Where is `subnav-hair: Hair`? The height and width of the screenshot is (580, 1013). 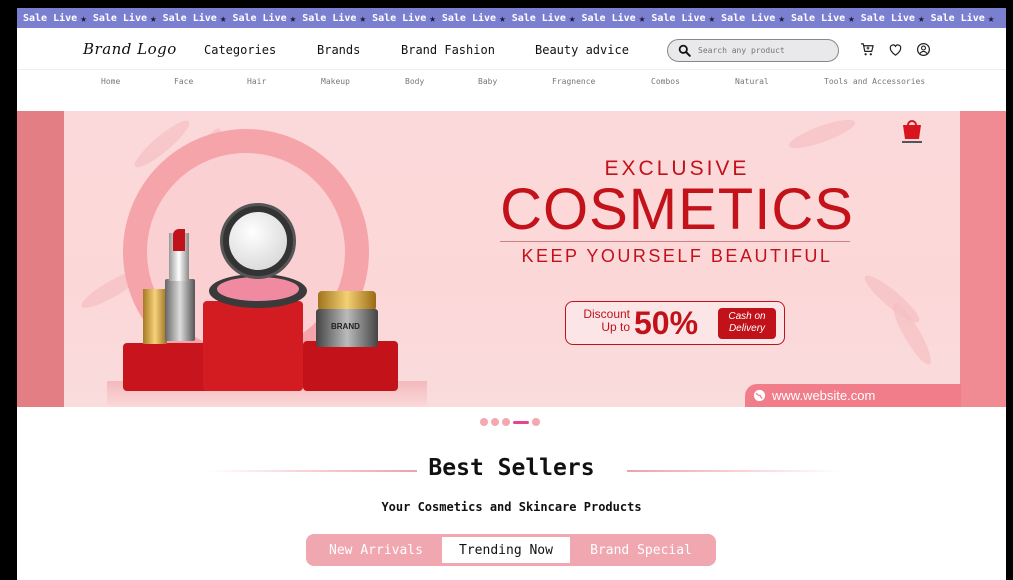
subnav-hair: Hair is located at coordinates (256, 81).